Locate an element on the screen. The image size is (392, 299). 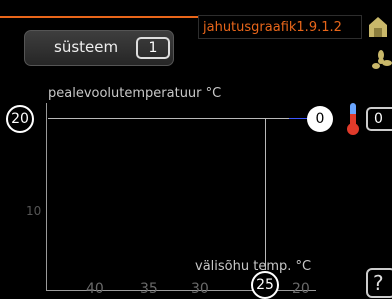
y-axis is located at coordinates (46, 197).